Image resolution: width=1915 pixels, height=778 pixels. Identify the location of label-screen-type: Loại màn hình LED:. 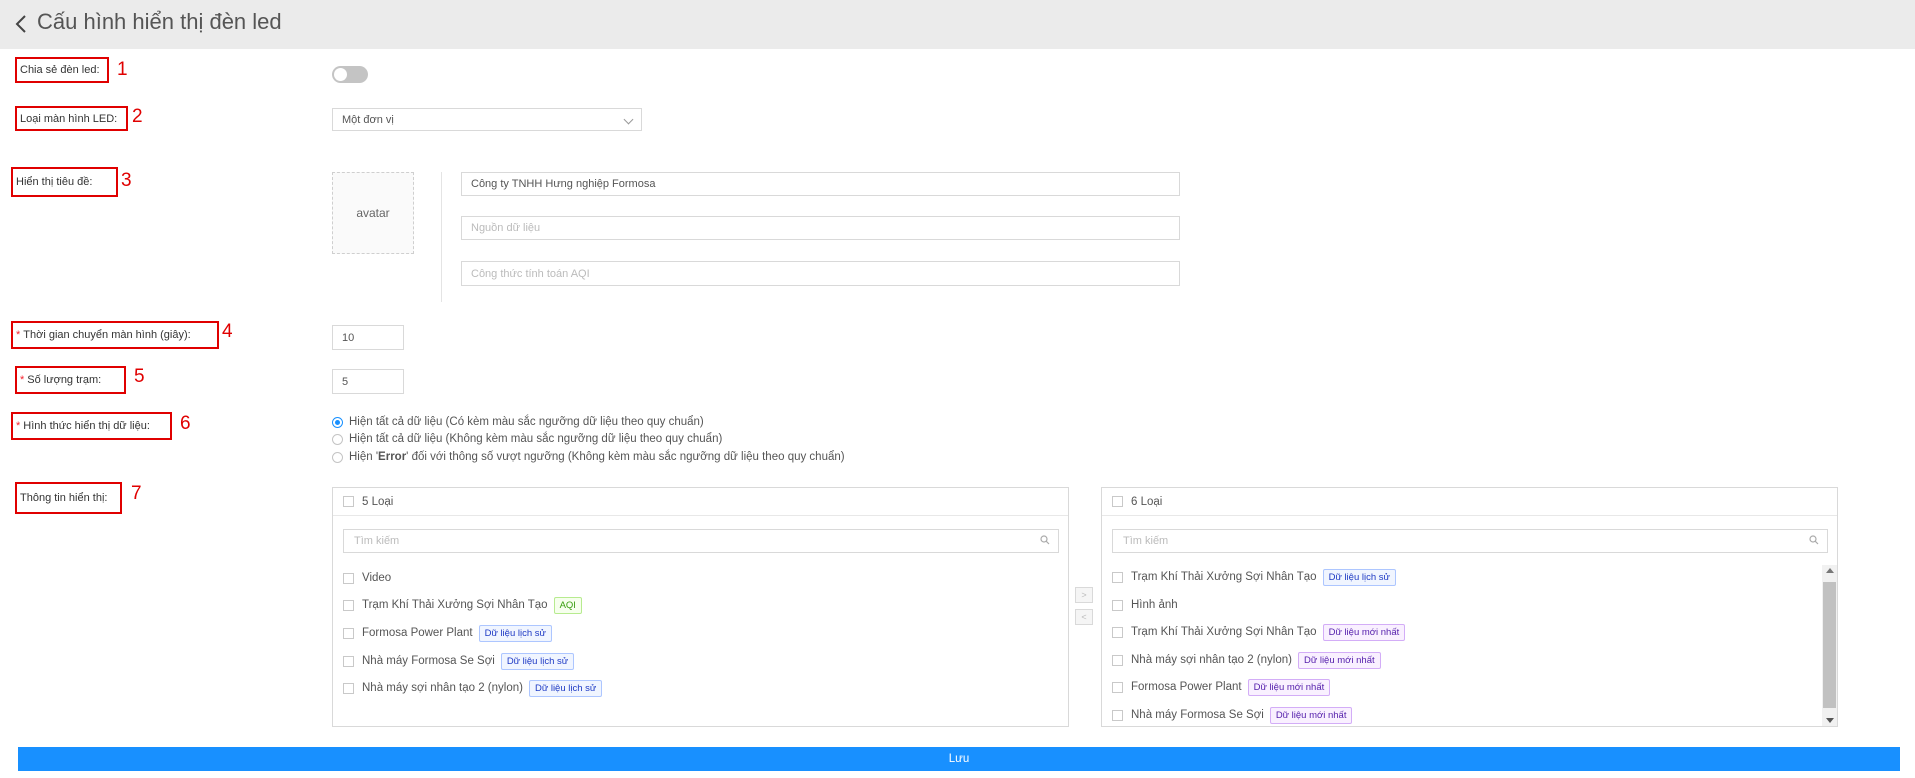
(71, 118).